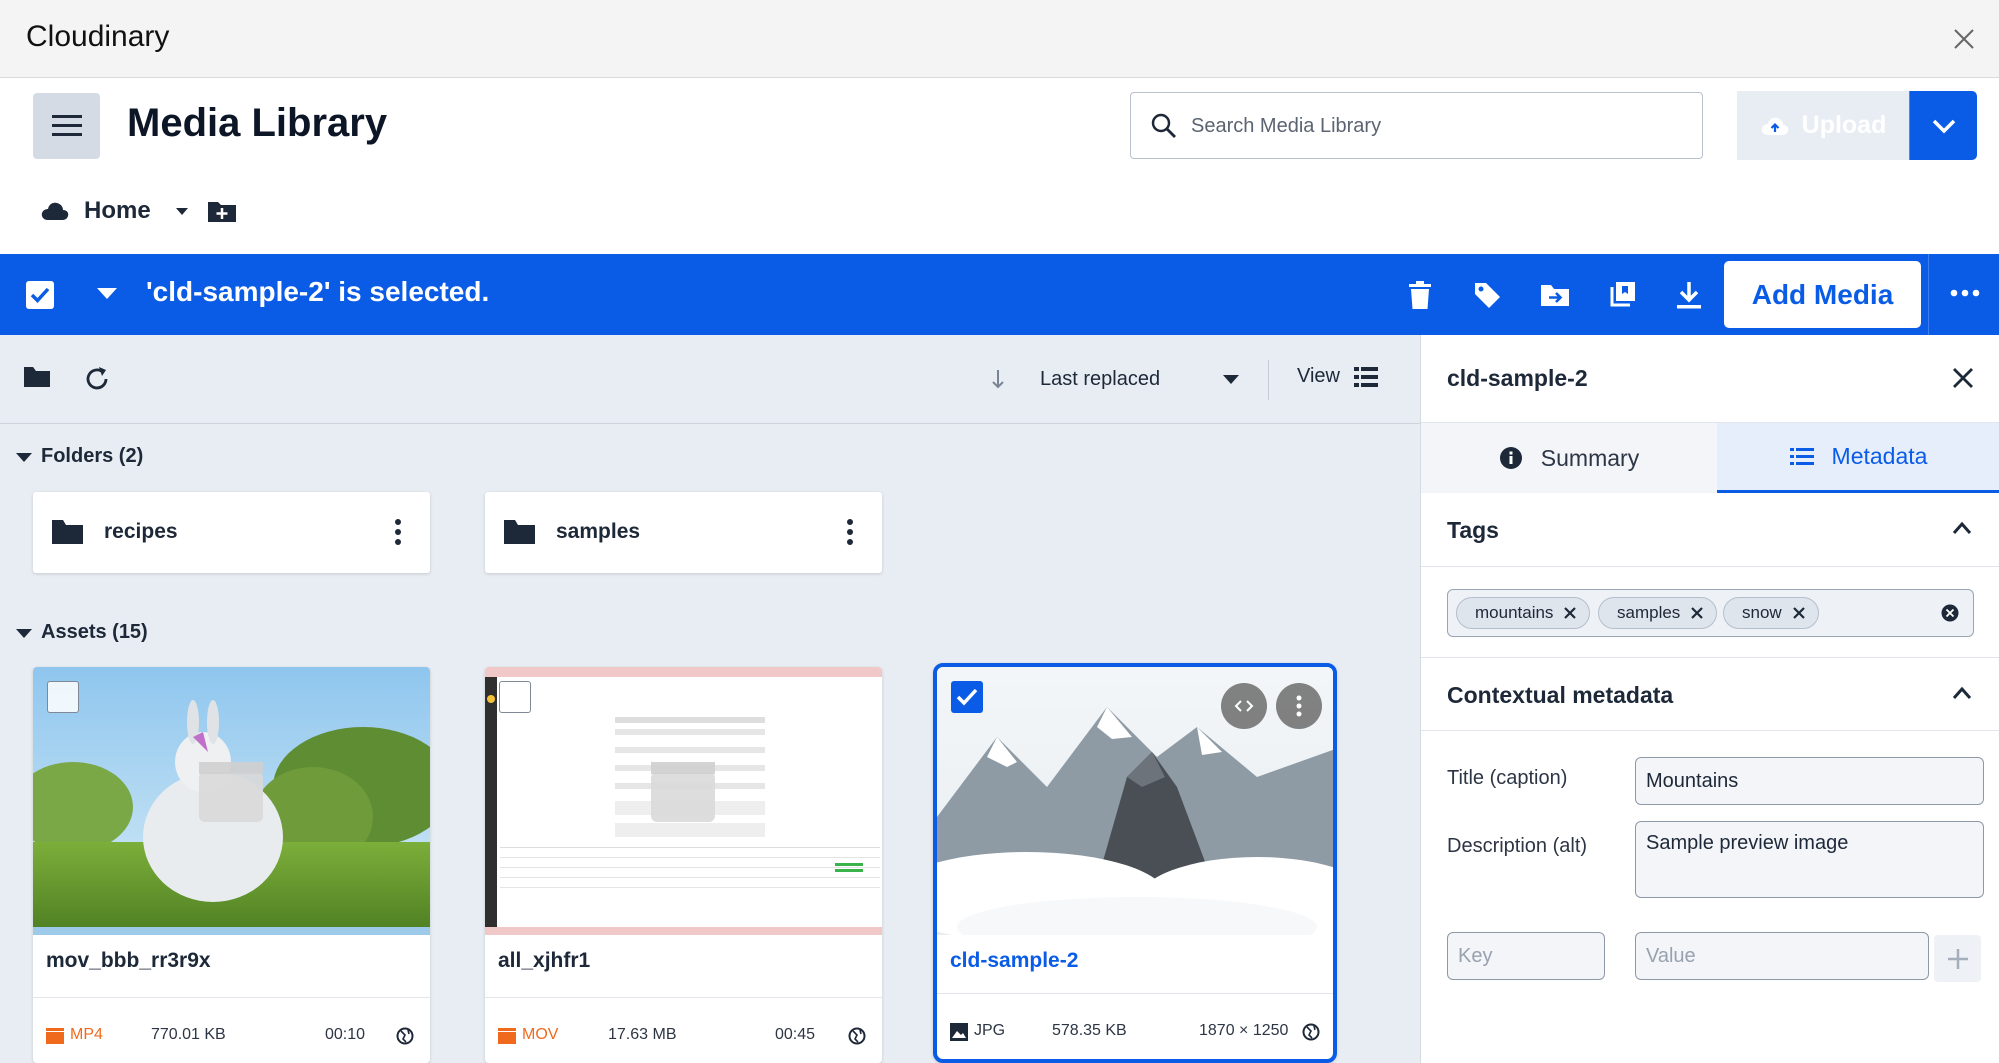 This screenshot has width=1999, height=1063. What do you see at coordinates (1943, 125) in the screenshot?
I see `upload-dropdown-button` at bounding box center [1943, 125].